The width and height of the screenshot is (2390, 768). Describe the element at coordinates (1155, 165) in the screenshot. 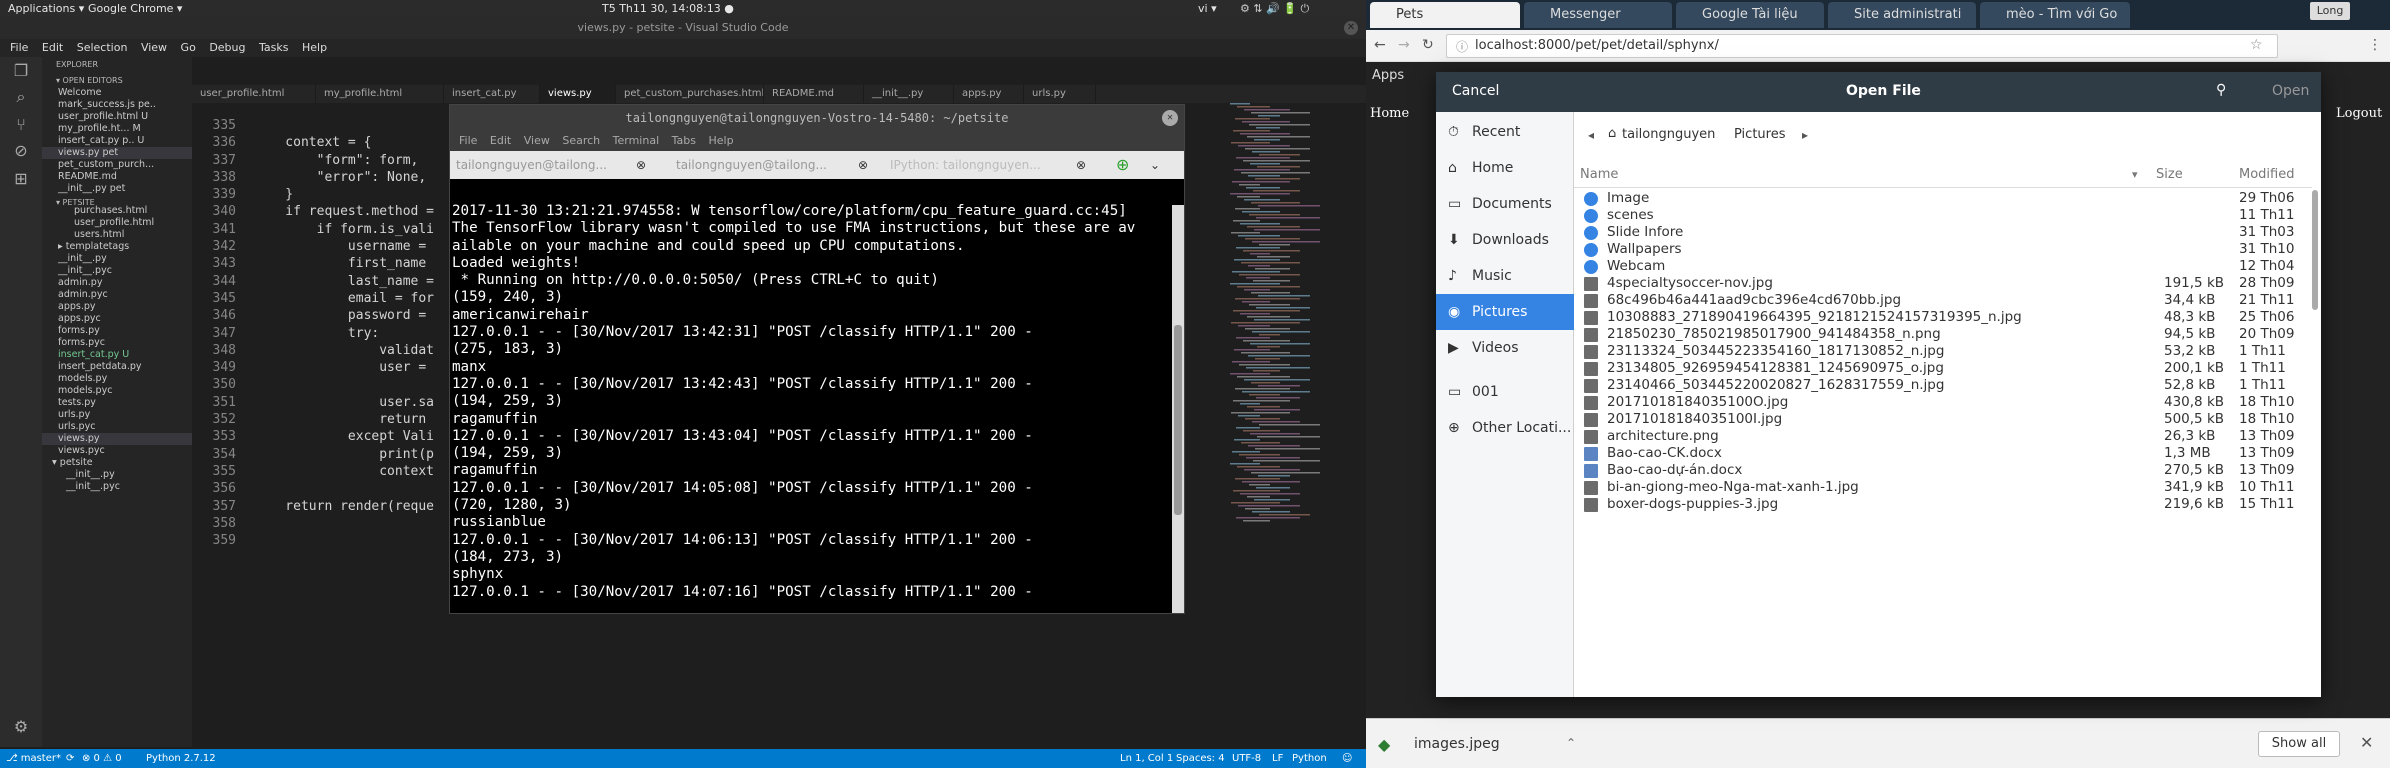

I see `chevron-down-icon: ⌄` at that location.